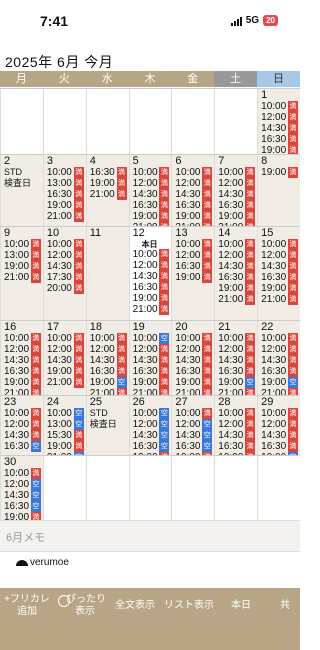 The height and width of the screenshot is (650, 320). Describe the element at coordinates (138, 327) in the screenshot. I see `day-number: 19` at that location.